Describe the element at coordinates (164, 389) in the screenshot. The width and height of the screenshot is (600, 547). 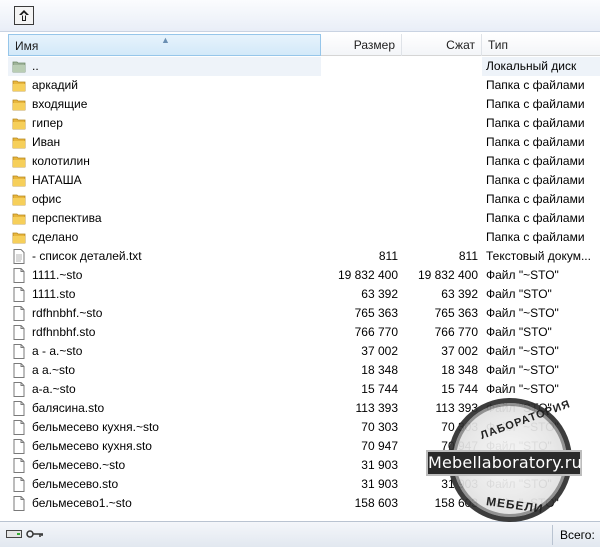
I see `row-name-cell: а-а.~sto` at that location.